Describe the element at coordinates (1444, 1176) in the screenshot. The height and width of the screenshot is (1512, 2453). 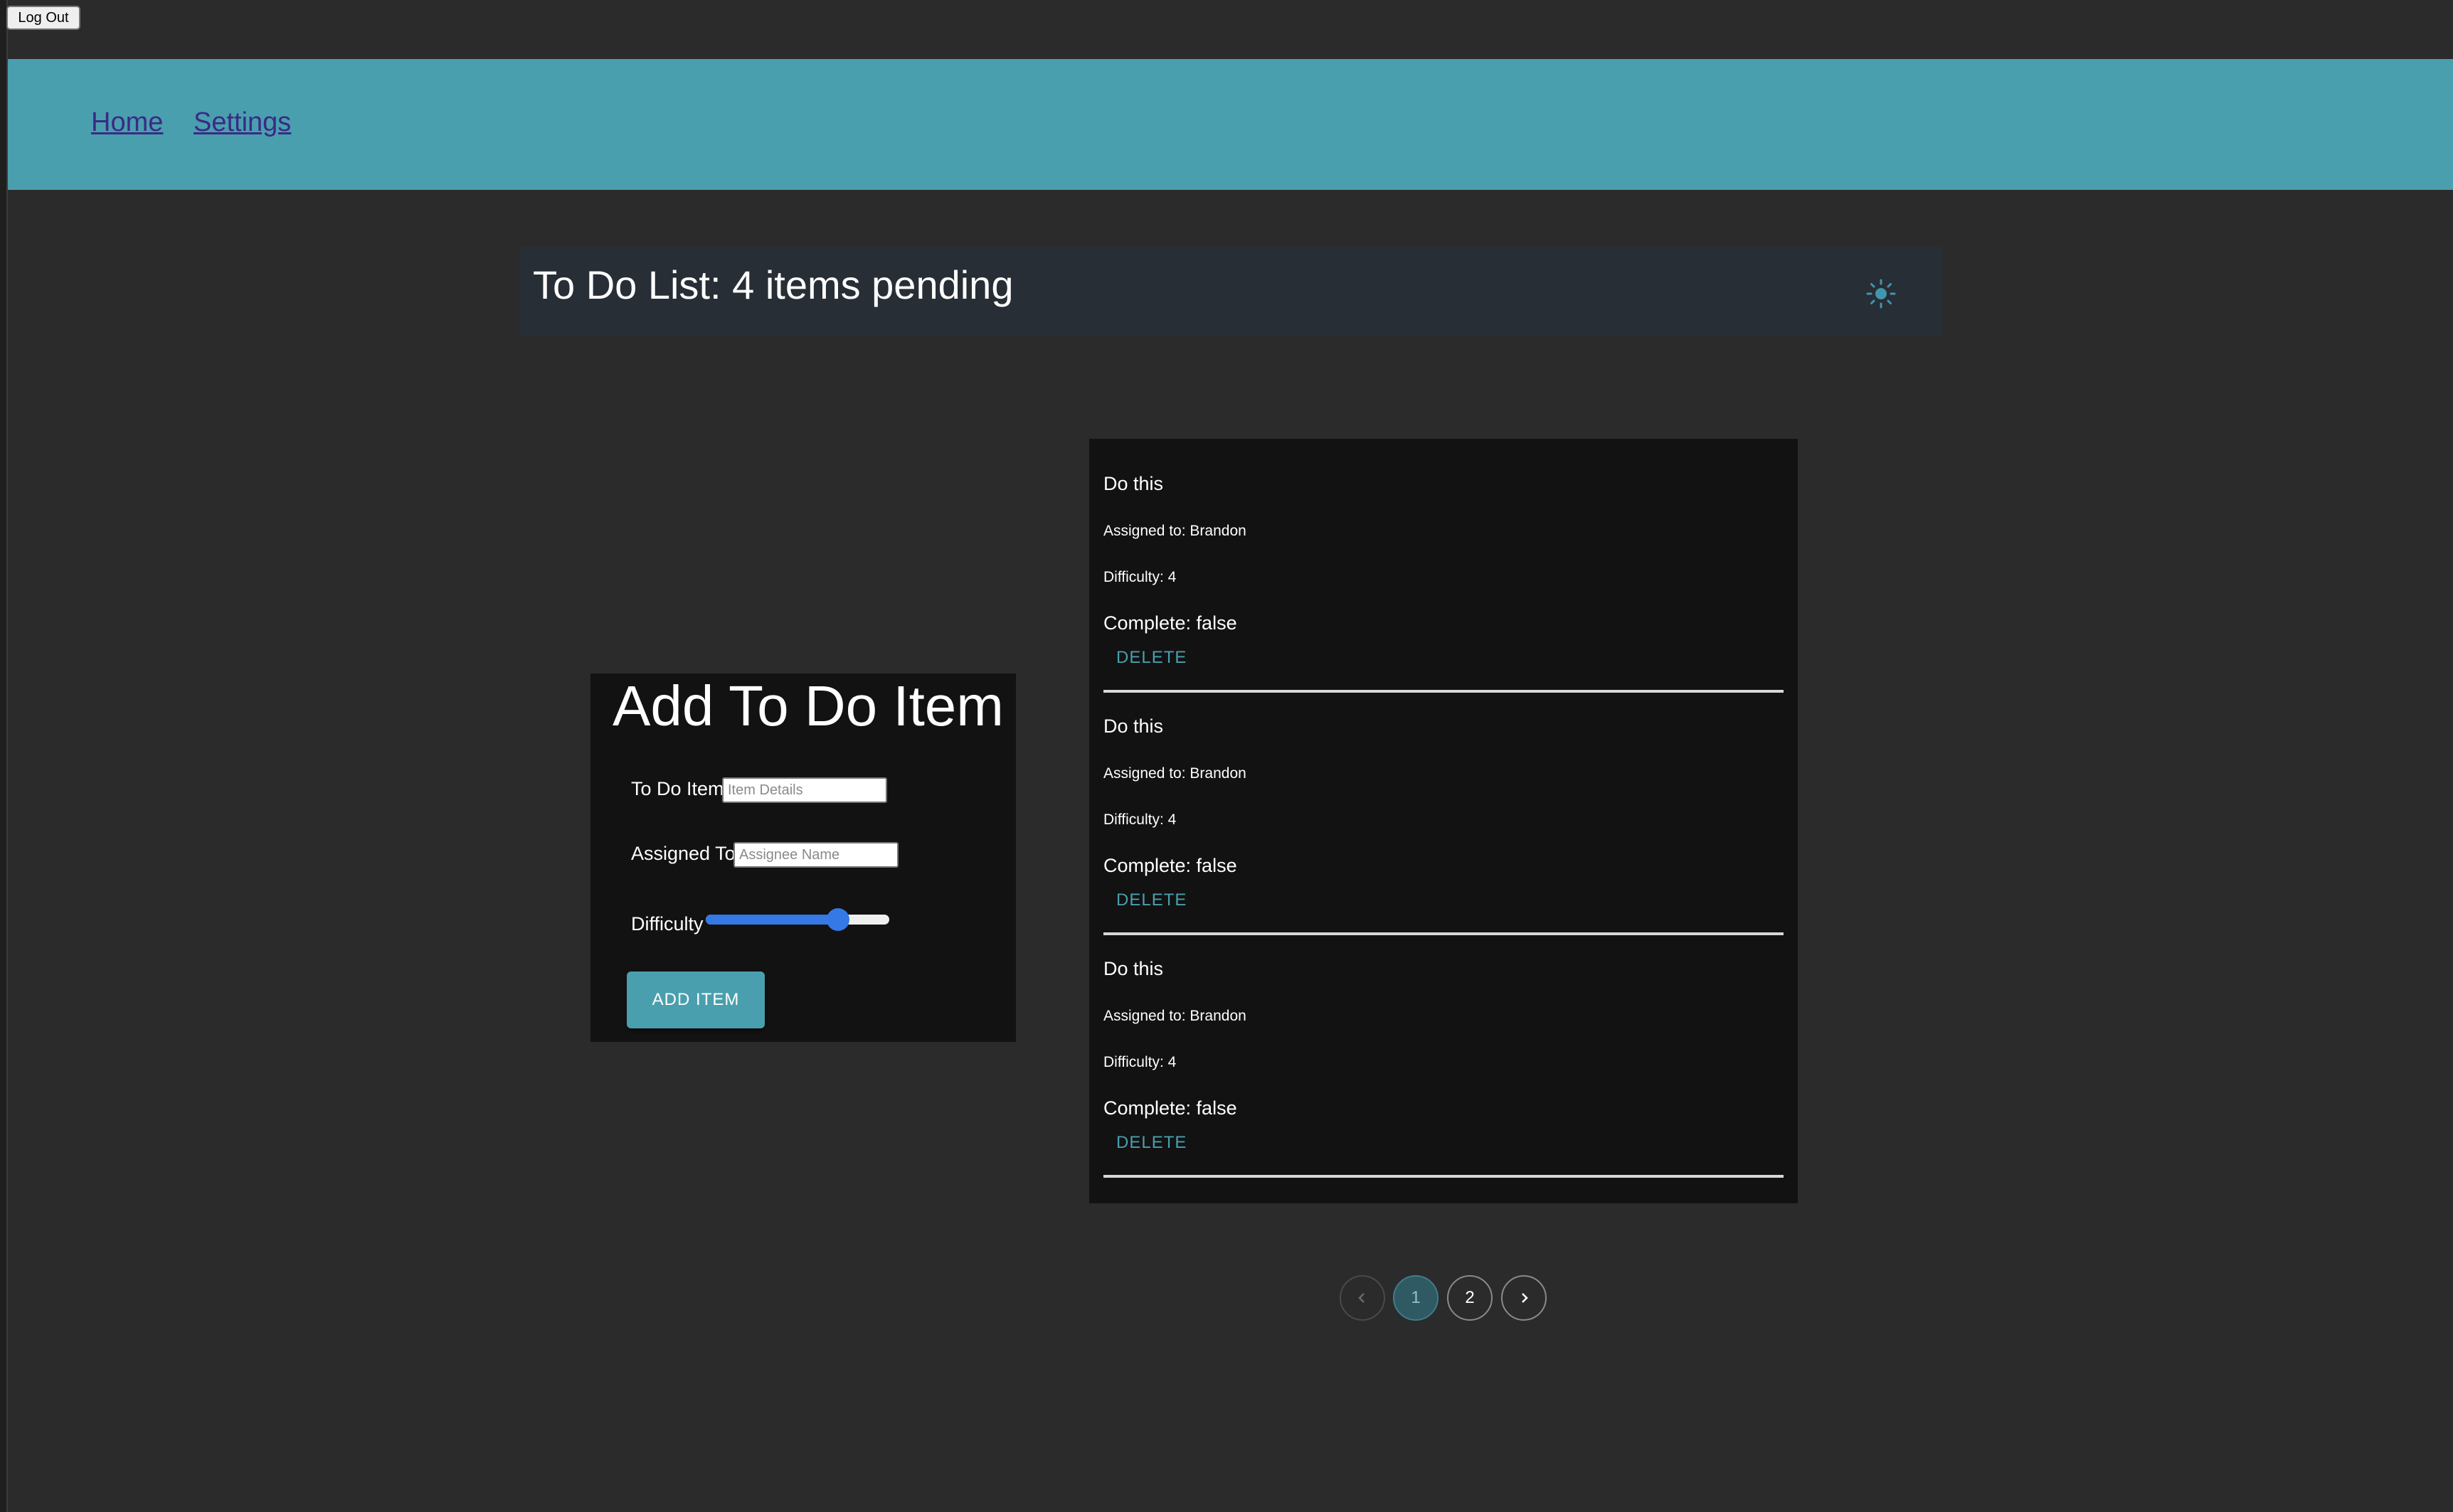
I see `item-divider` at that location.